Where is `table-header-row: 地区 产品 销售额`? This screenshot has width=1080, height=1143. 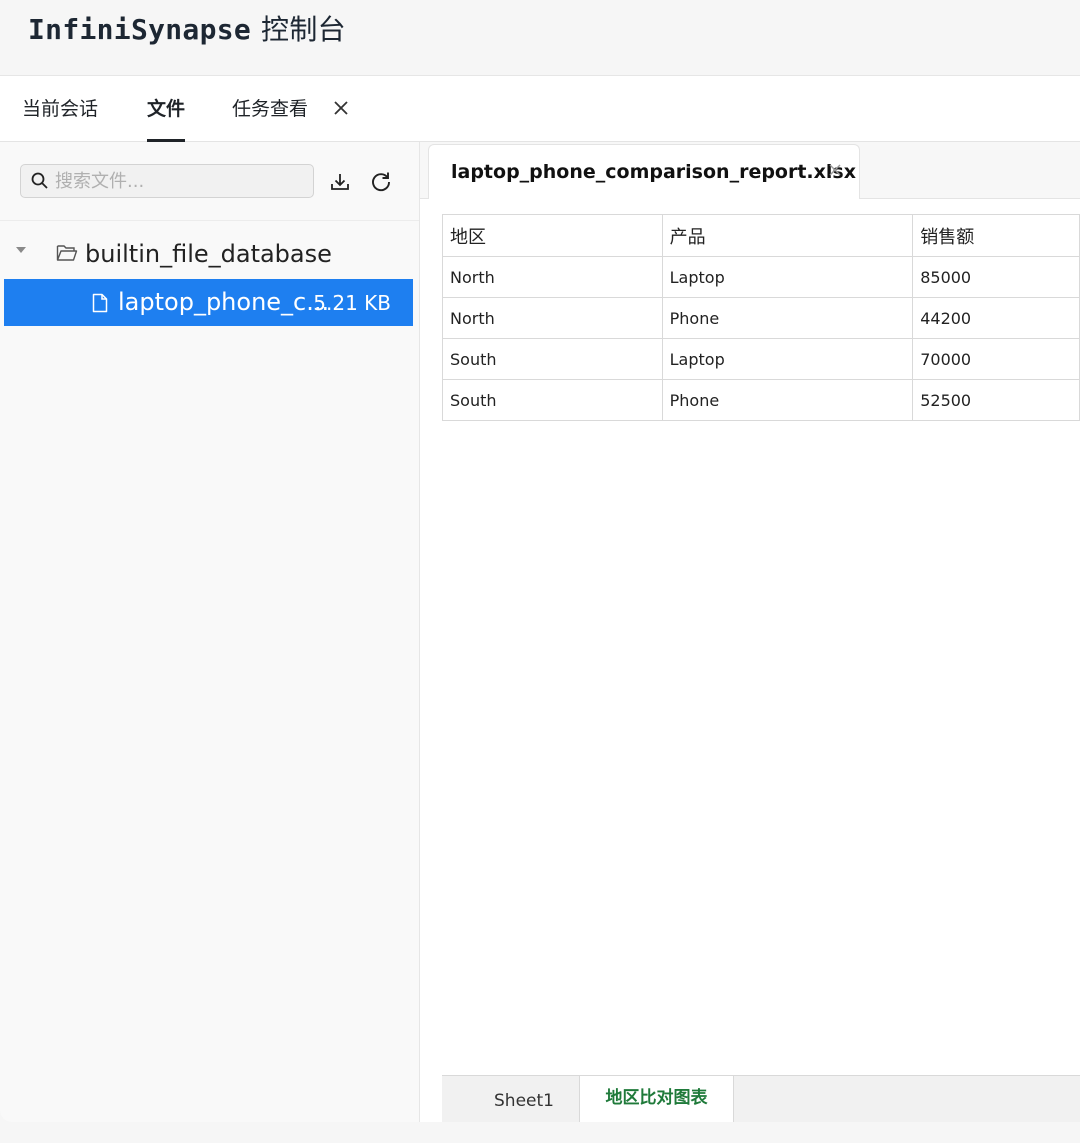 table-header-row: 地区 产品 销售额 is located at coordinates (761, 235).